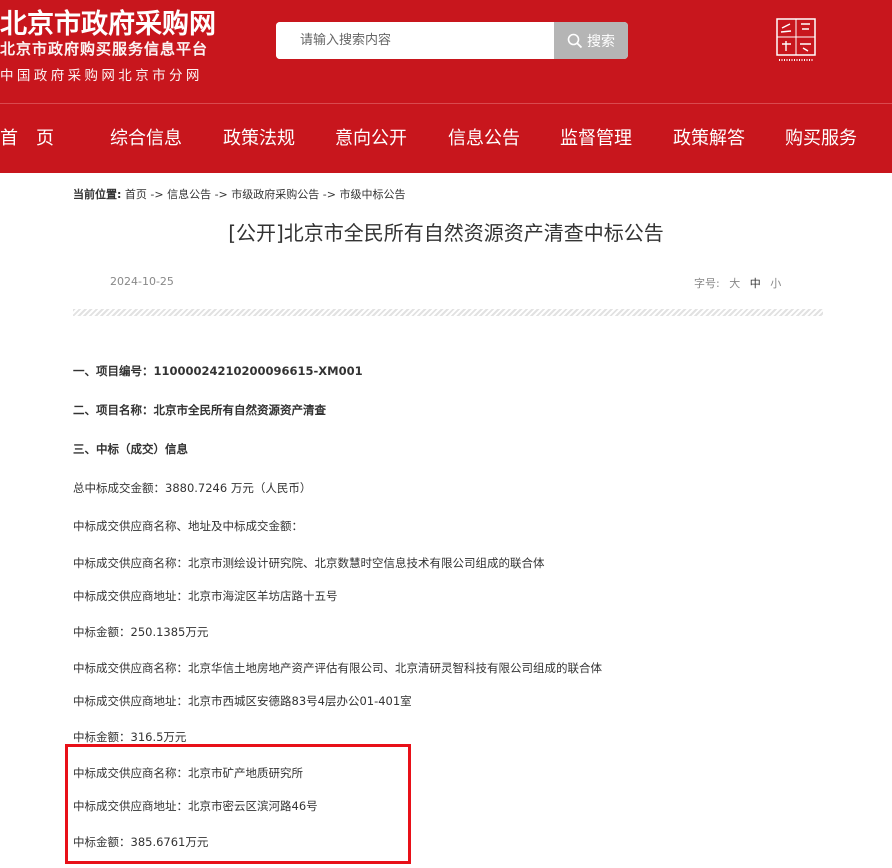 The width and height of the screenshot is (892, 868). Describe the element at coordinates (796, 41) in the screenshot. I see `capital-window-emblem-icon` at that location.